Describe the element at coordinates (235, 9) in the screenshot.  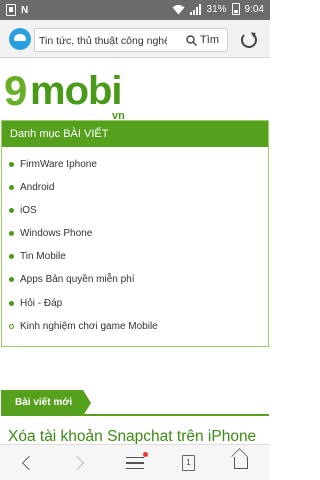
I see `battery-icon` at that location.